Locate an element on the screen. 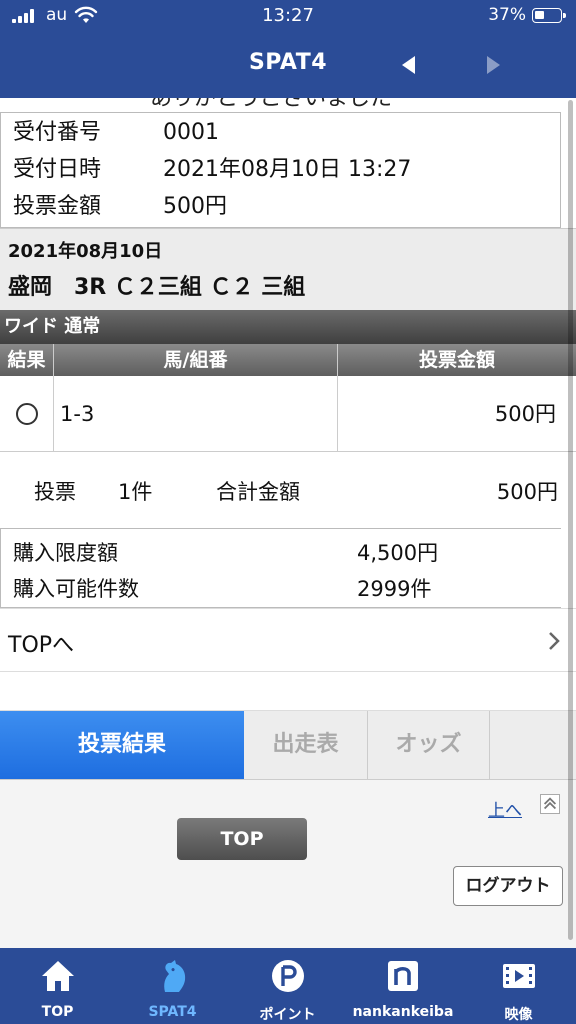 This screenshot has width=576, height=1024. scrollbar is located at coordinates (570, 520).